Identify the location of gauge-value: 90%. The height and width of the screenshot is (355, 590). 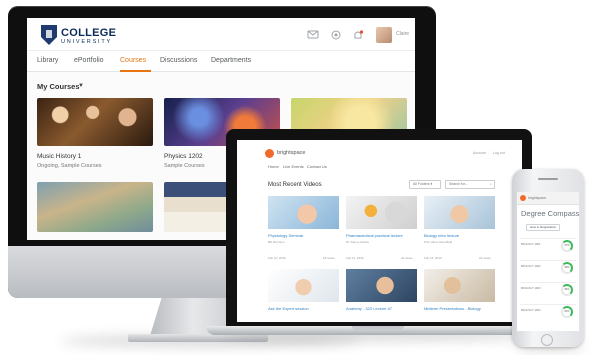
(567, 267).